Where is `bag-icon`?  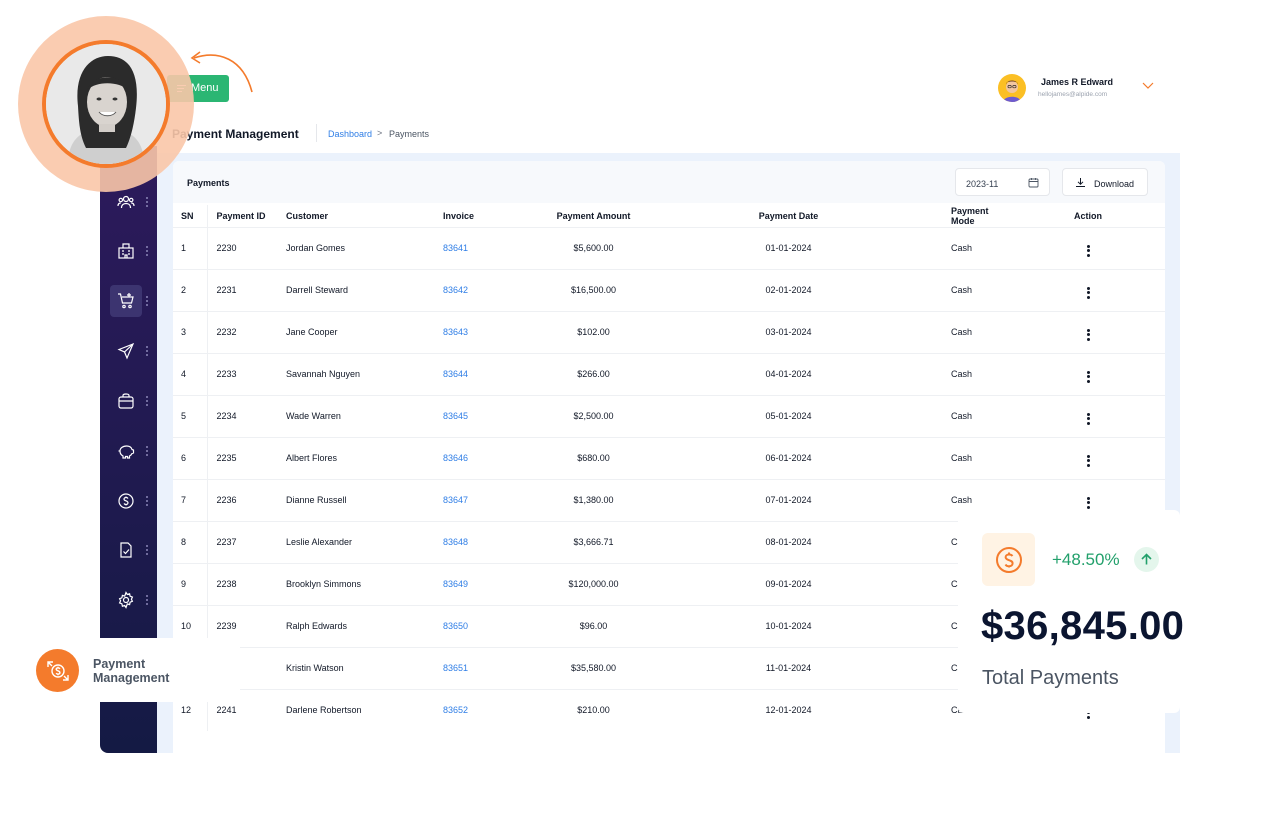 bag-icon is located at coordinates (126, 401).